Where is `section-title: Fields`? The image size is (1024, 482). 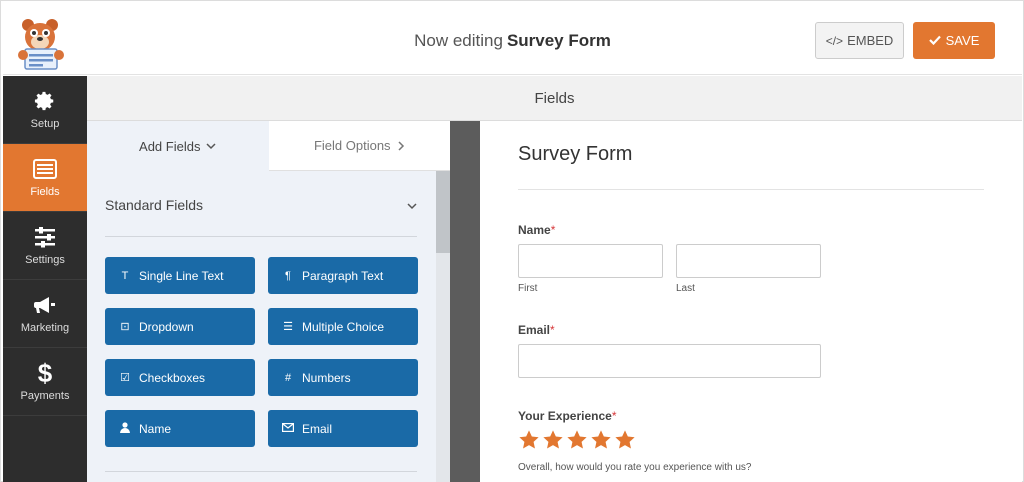 section-title: Fields is located at coordinates (554, 98).